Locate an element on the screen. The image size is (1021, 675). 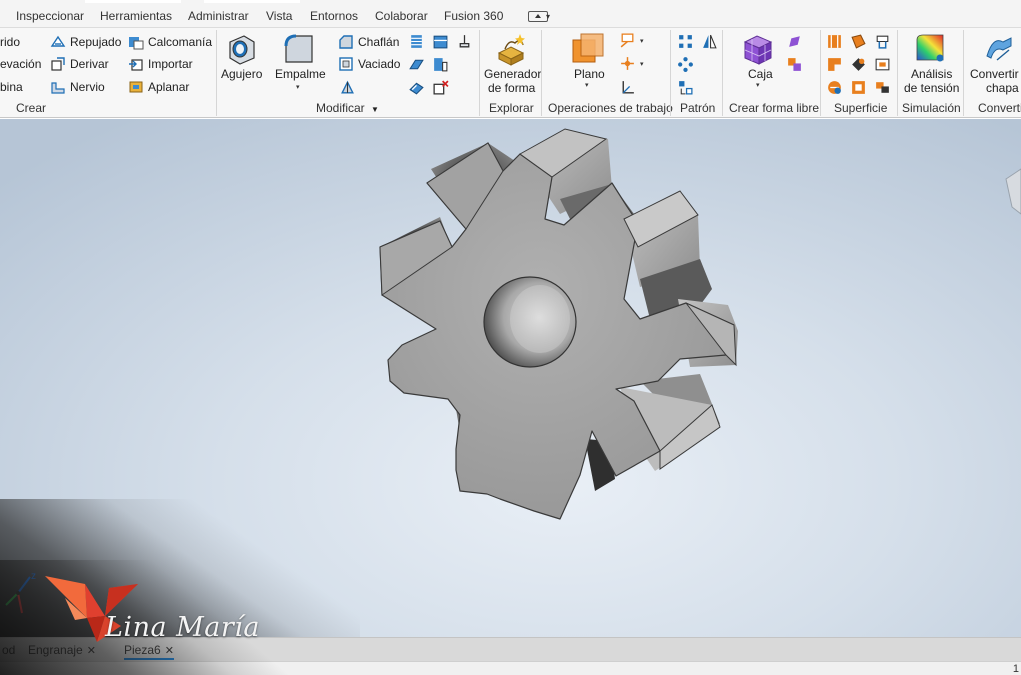
menu-entornos: Entornos is located at coordinates (334, 16).